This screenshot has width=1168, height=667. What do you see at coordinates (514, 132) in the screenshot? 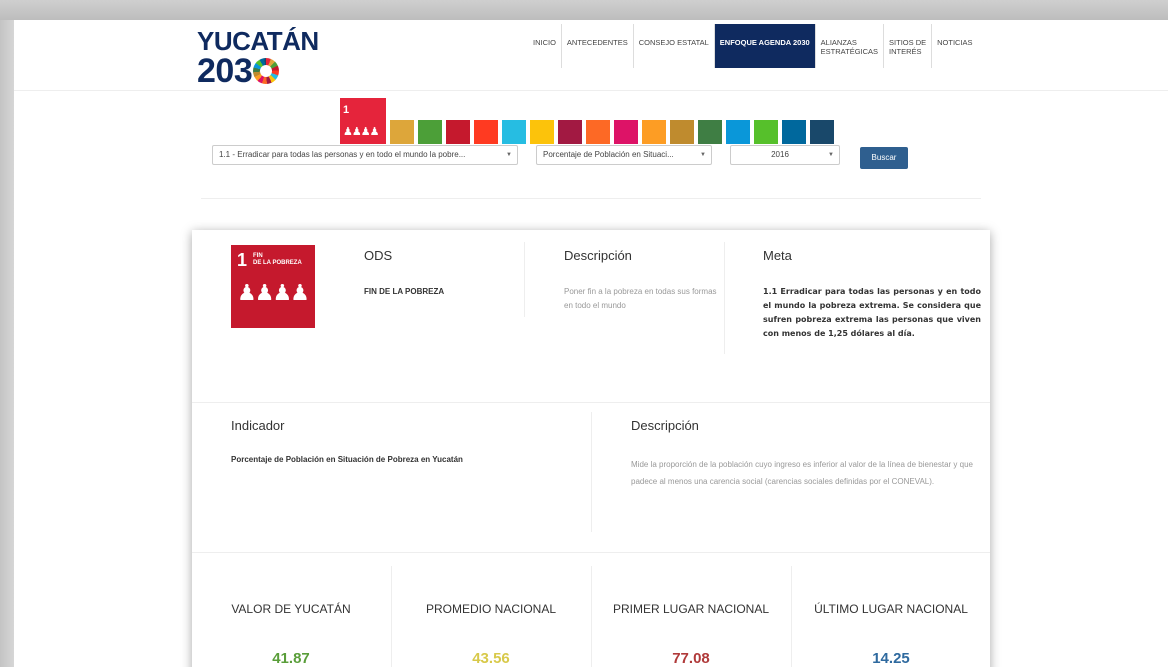
I see `goal-6-icon` at bounding box center [514, 132].